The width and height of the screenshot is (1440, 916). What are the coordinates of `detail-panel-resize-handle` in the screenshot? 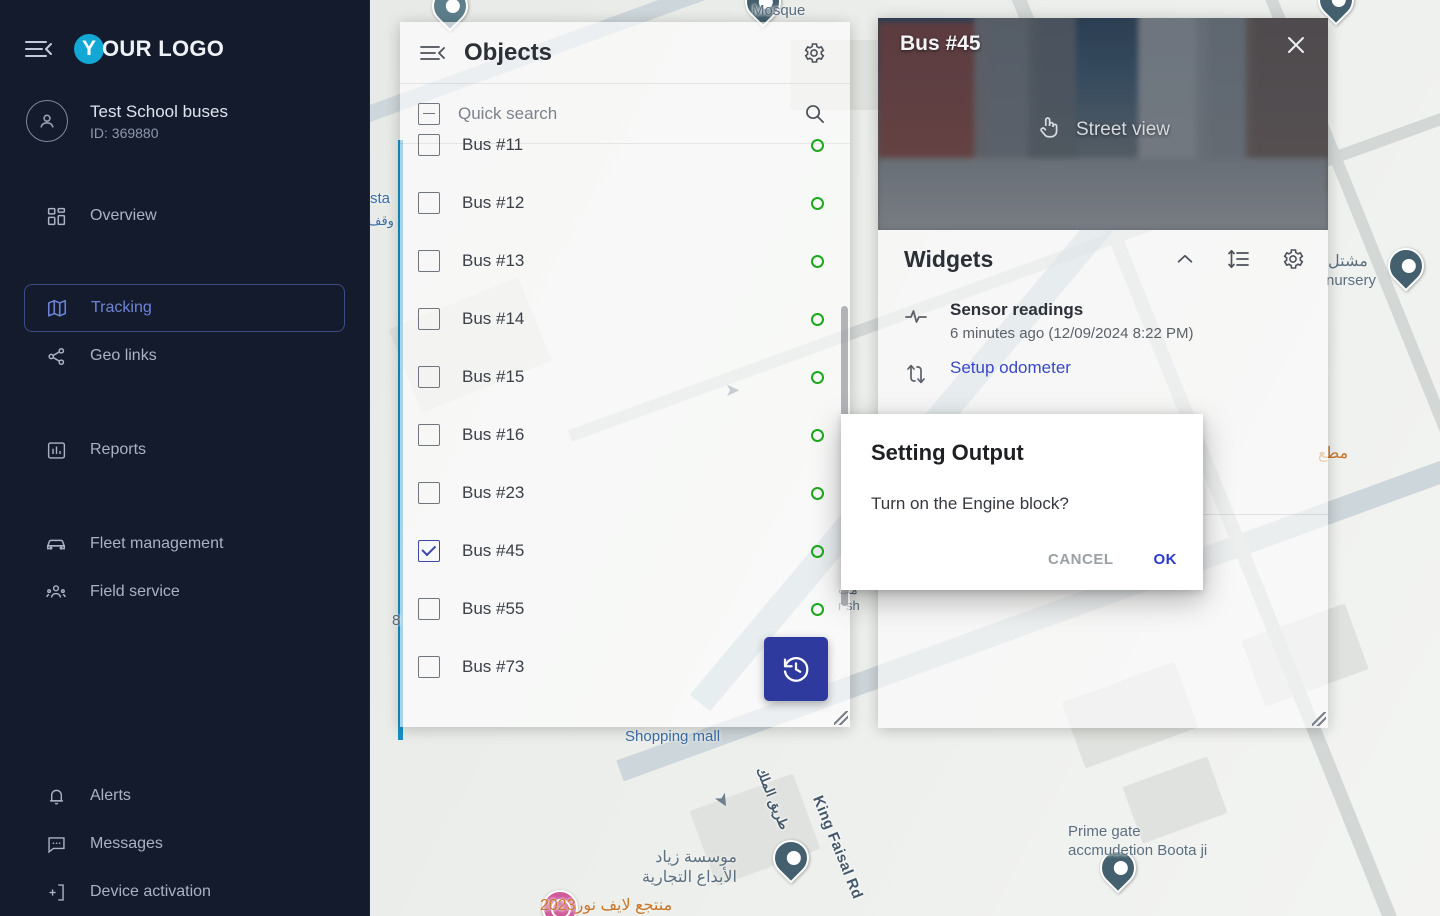 It's located at (1319, 719).